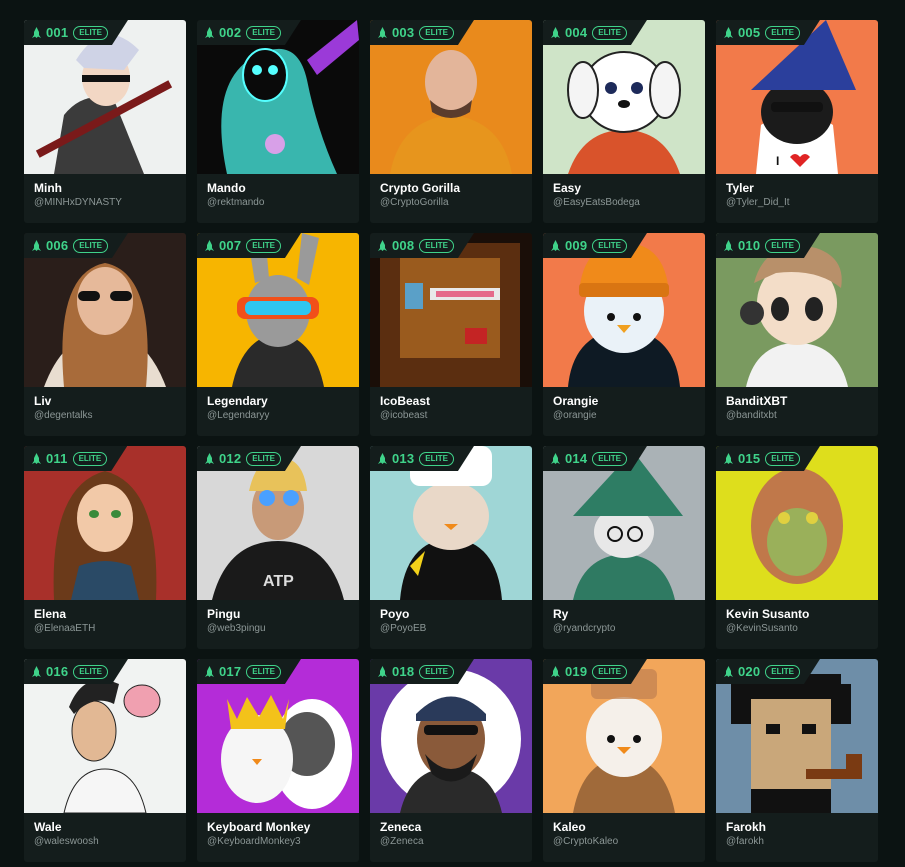 This screenshot has height=867, width=905. I want to click on profile-name: Kevin Susanto, so click(768, 614).